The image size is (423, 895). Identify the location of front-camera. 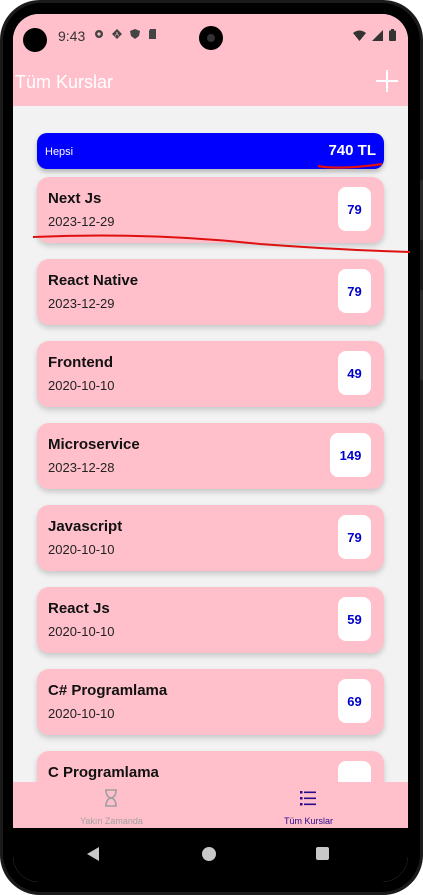
(211, 38).